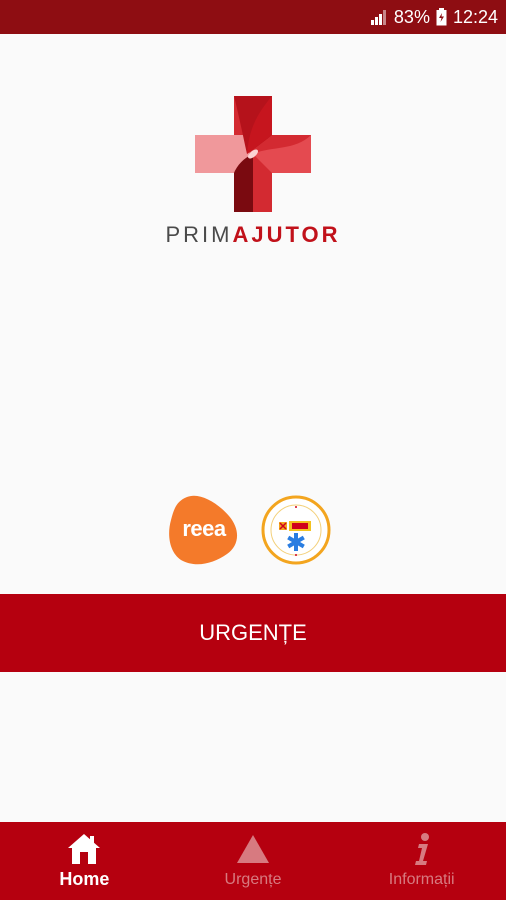 The image size is (506, 900). What do you see at coordinates (475, 16) in the screenshot?
I see `clock: 12:24` at bounding box center [475, 16].